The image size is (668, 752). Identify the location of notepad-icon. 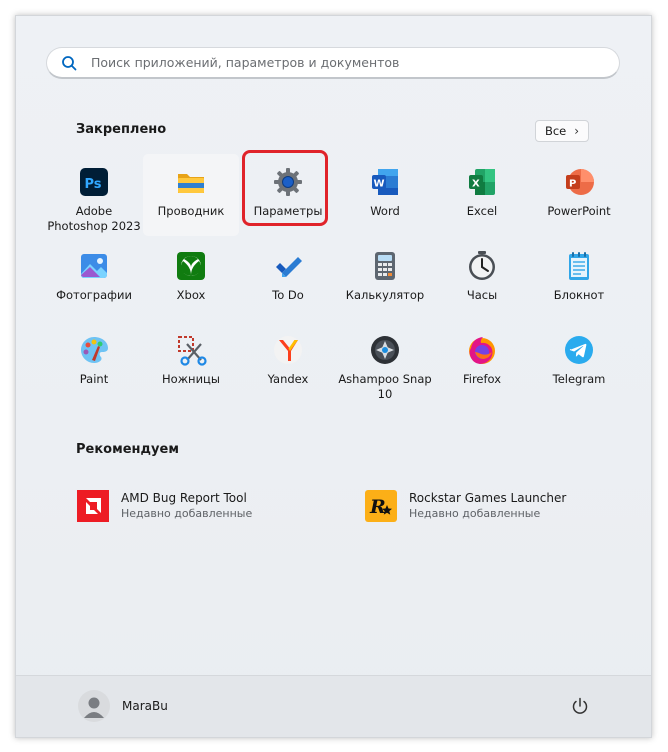
(579, 266).